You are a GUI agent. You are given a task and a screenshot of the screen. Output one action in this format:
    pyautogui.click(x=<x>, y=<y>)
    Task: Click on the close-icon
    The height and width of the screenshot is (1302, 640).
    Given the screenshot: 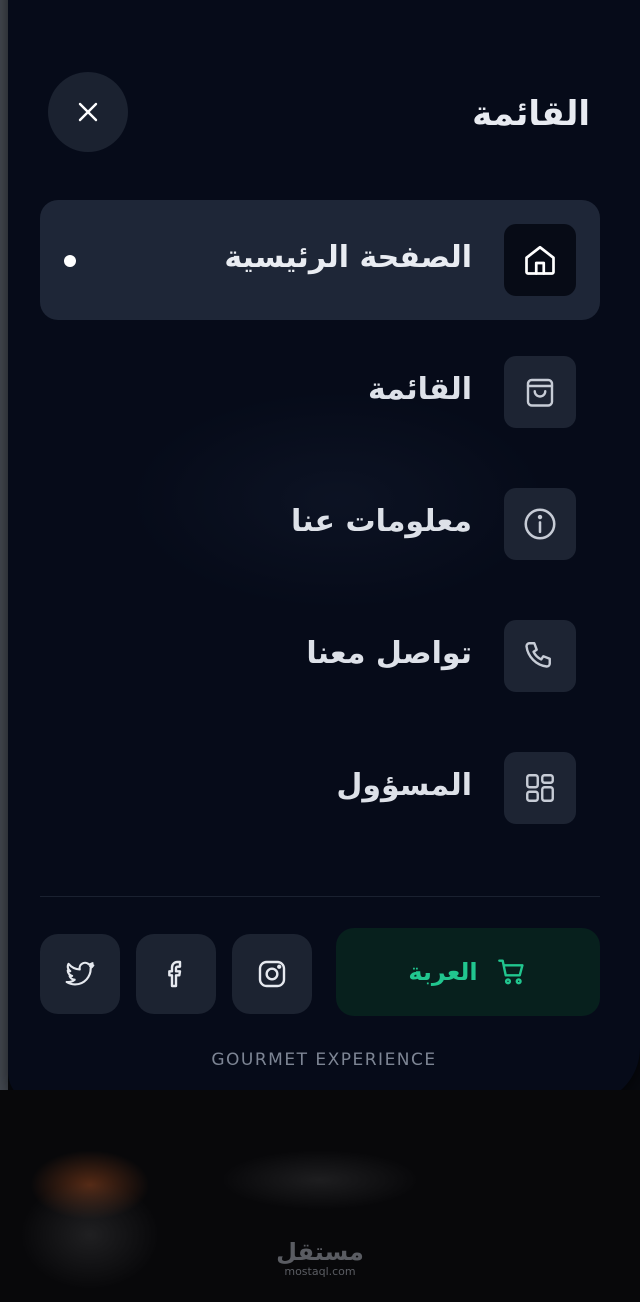 What is the action you would take?
    pyautogui.click(x=88, y=112)
    